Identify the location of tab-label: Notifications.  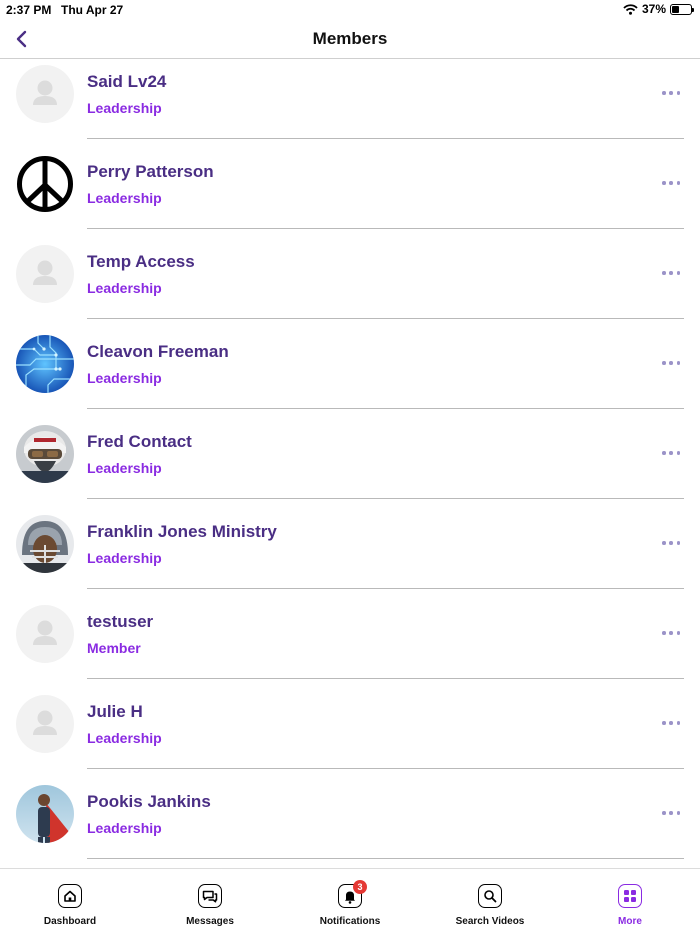
(350, 921).